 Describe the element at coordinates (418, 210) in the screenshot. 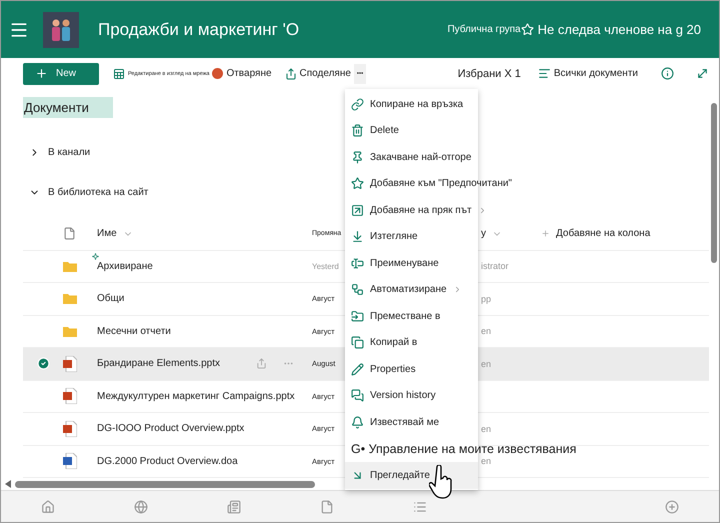

I see `menu-item: Добавяне на пряк път` at that location.